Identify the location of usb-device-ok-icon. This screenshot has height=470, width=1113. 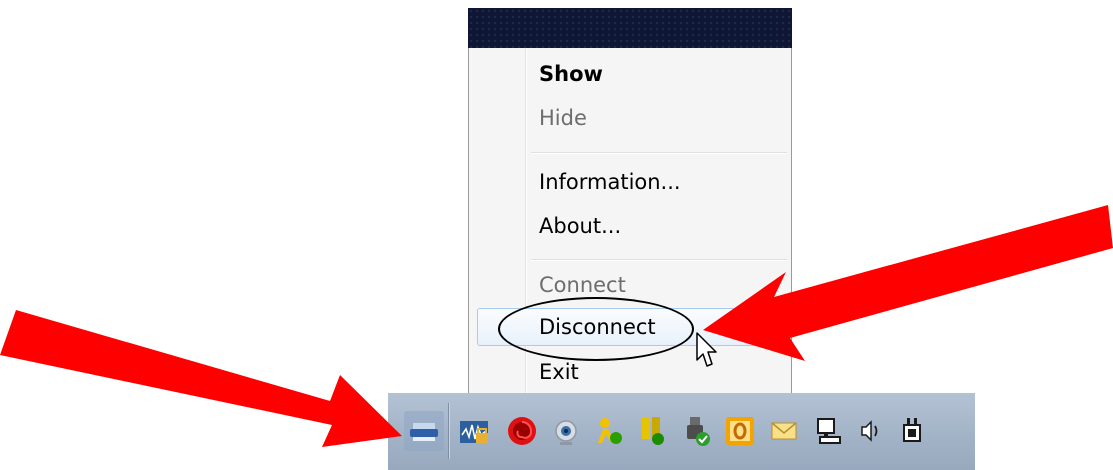
(696, 431).